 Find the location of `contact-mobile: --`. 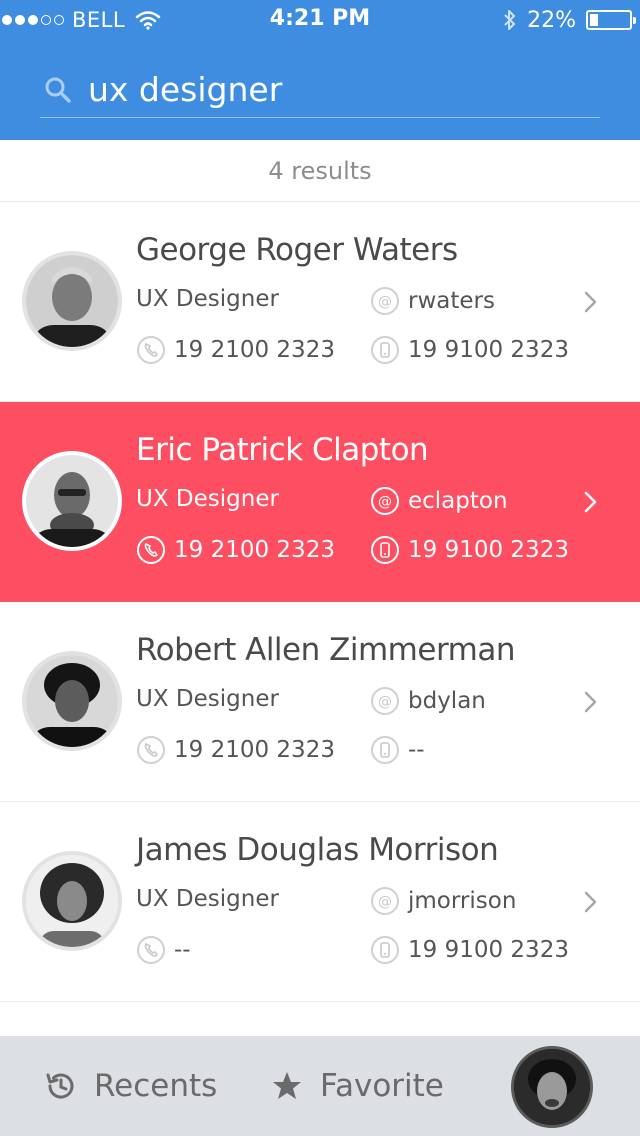

contact-mobile: -- is located at coordinates (397, 750).